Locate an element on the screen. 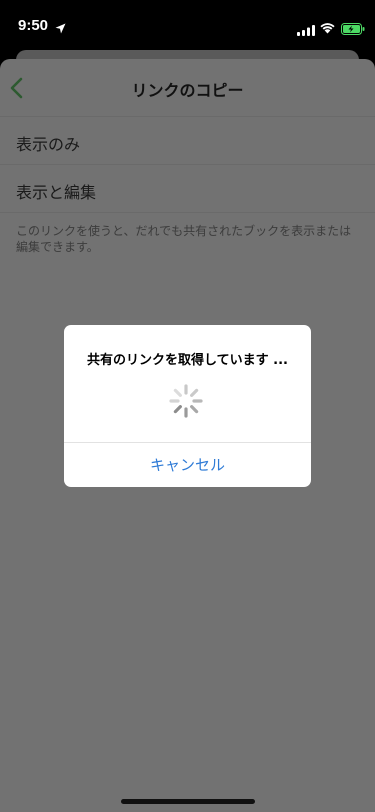  cancel-button: キャンセル is located at coordinates (187, 465).